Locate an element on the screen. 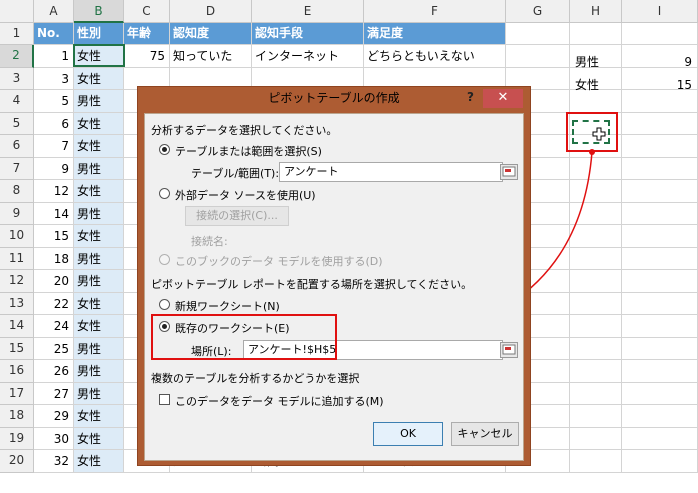 The height and width of the screenshot is (493, 698). table-range-label: テーブル/範囲(T): is located at coordinates (235, 173).